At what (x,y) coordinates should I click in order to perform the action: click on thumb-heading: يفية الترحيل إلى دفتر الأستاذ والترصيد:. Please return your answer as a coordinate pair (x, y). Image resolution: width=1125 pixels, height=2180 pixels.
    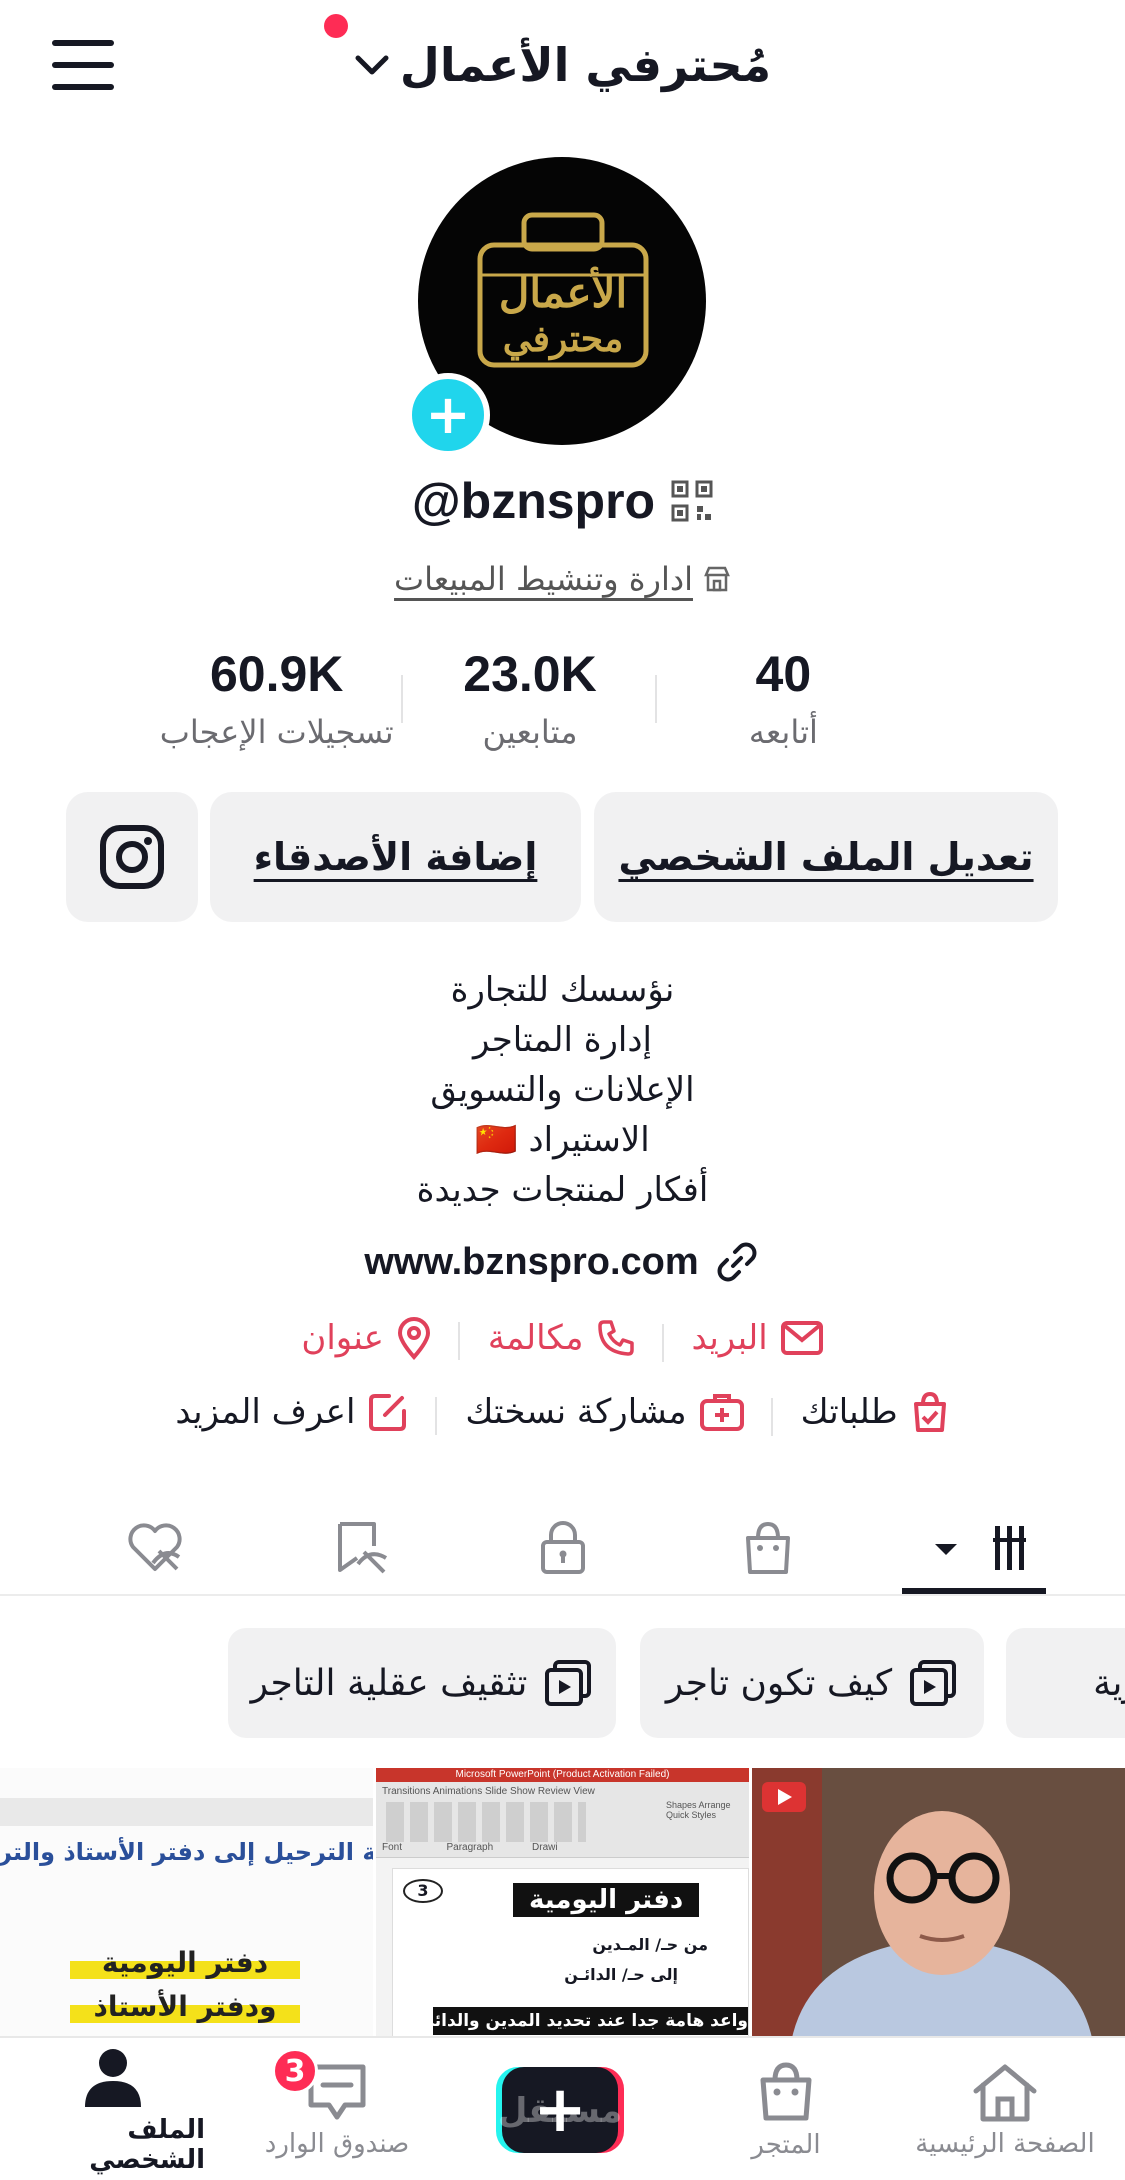
    Looking at the image, I should click on (186, 1852).